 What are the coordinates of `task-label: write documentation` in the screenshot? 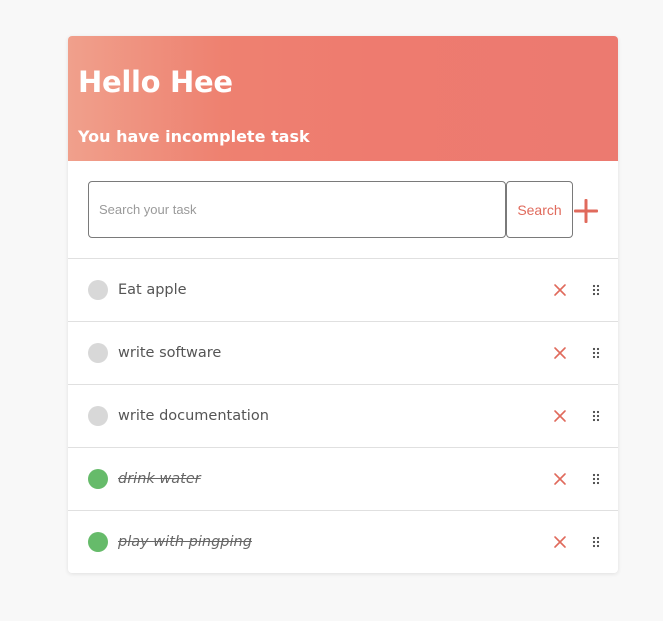 It's located at (193, 416).